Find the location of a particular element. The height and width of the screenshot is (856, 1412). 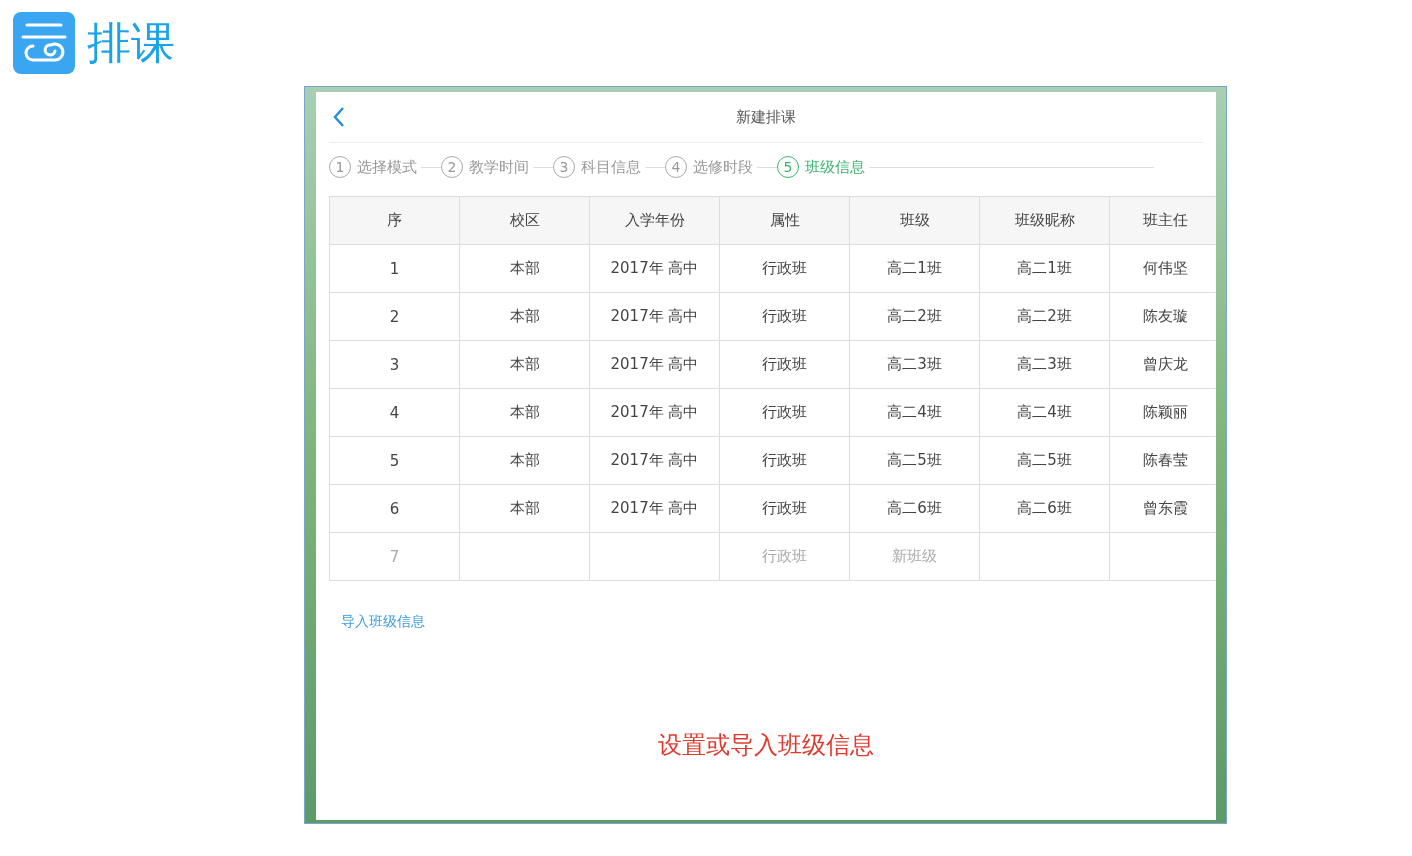

cloud-logo-icon is located at coordinates (44, 42).